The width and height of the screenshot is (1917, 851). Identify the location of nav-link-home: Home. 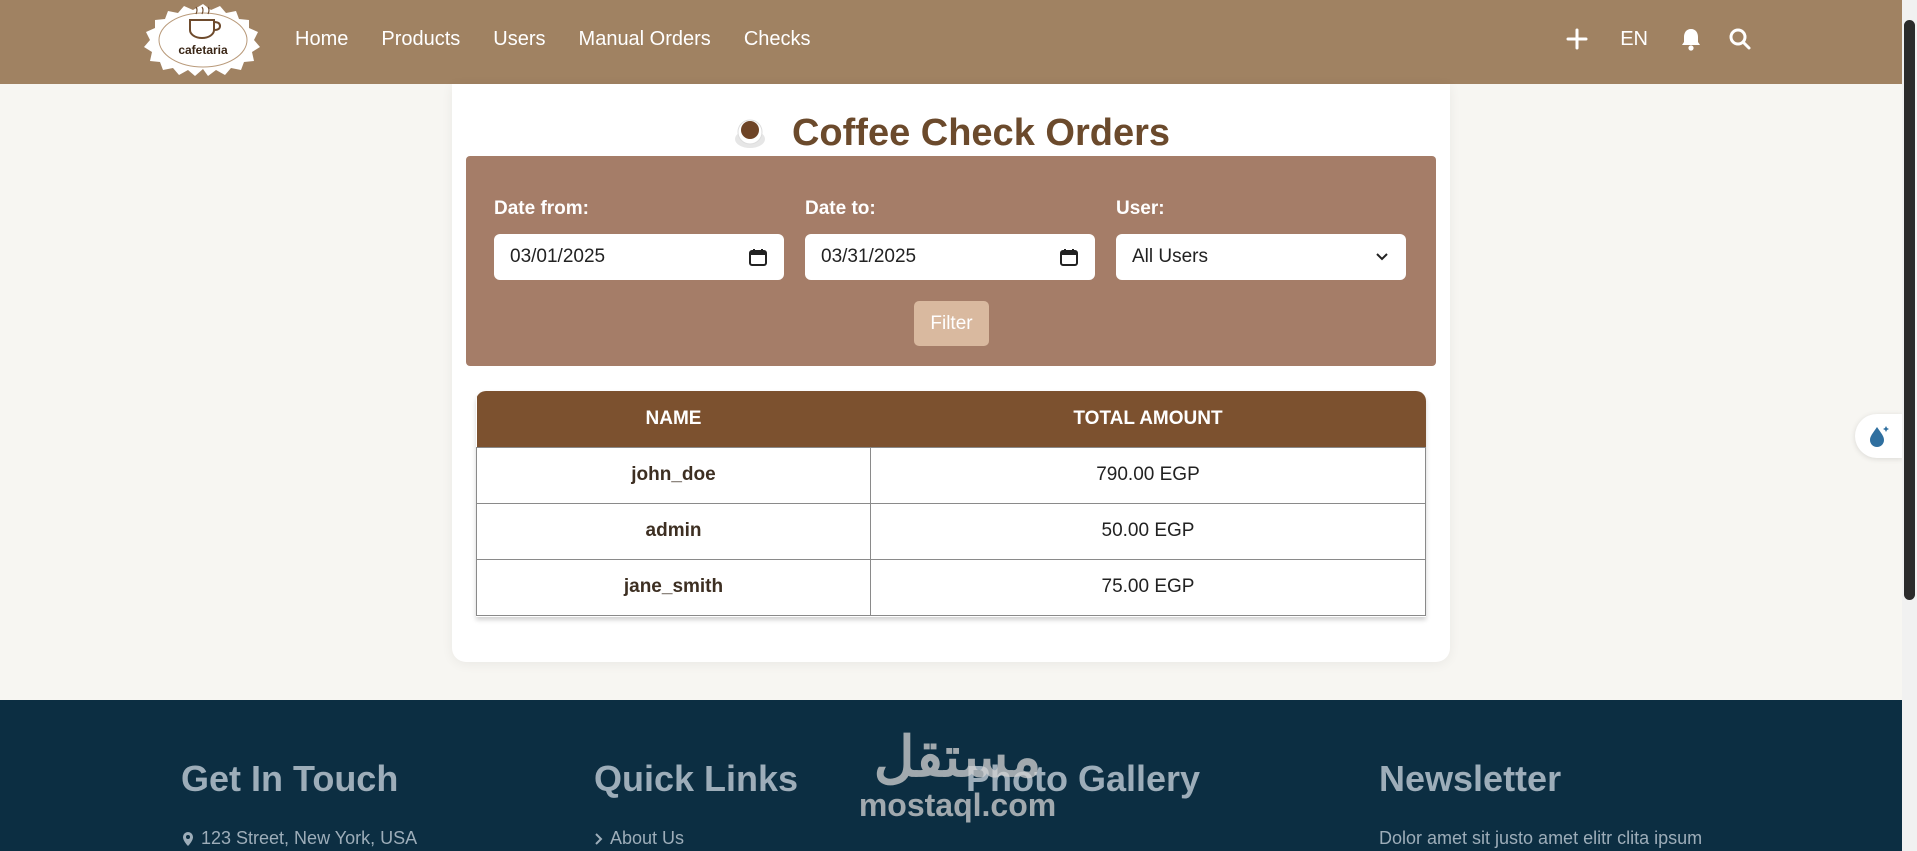
(321, 39).